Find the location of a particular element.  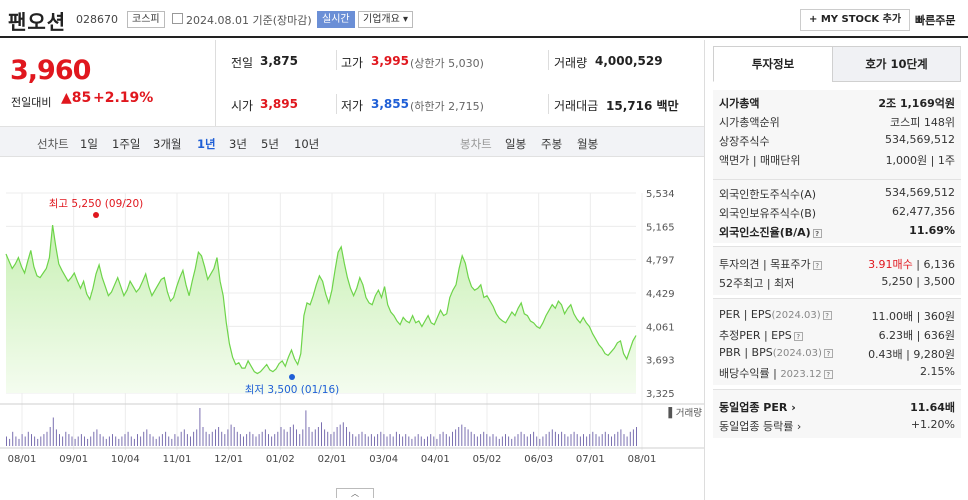

info-row: PBR | BPS(2024.03)? 0.43배 | 9,280원 is located at coordinates (837, 353).